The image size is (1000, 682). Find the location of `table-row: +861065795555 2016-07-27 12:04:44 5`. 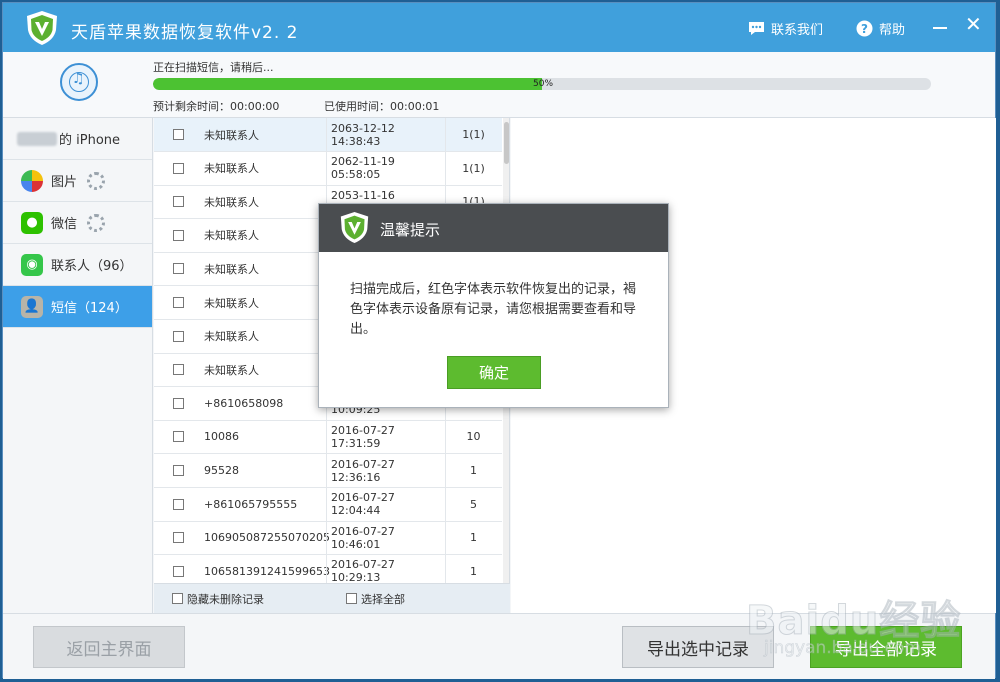

table-row: +861065795555 2016-07-27 12:04:44 5 is located at coordinates (328, 504).